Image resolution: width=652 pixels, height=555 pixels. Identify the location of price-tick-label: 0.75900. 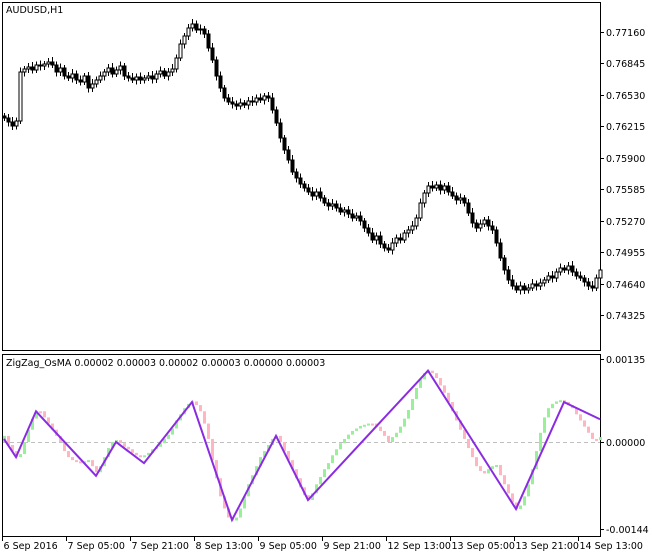
(625, 159).